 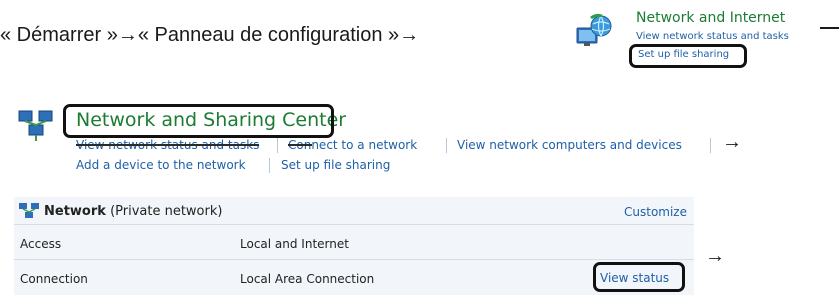 I want to click on view-network-status-link: View network status and tasks, so click(x=712, y=36).